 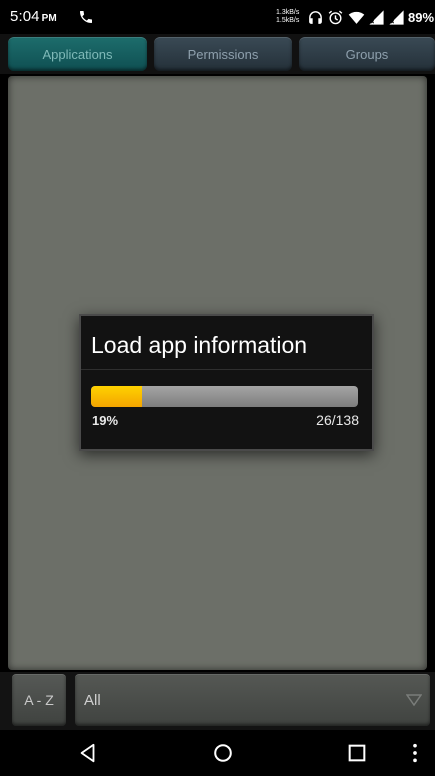 I want to click on navigation-bar, so click(x=217, y=753).